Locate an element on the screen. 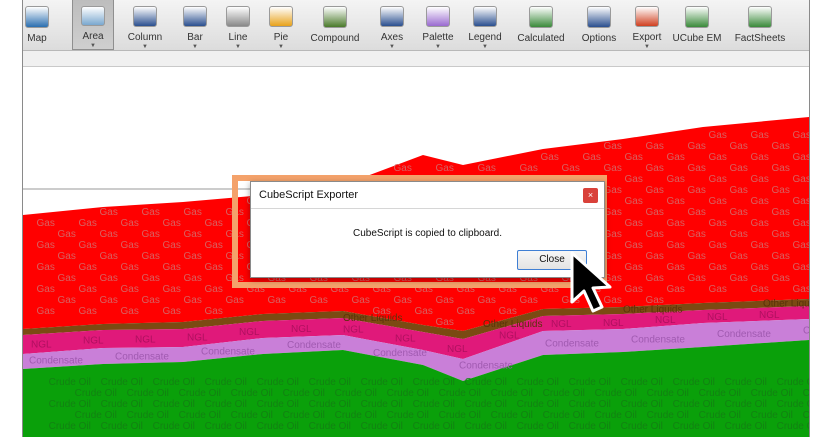  toolbar-export-button: Export ▼ is located at coordinates (647, 25).